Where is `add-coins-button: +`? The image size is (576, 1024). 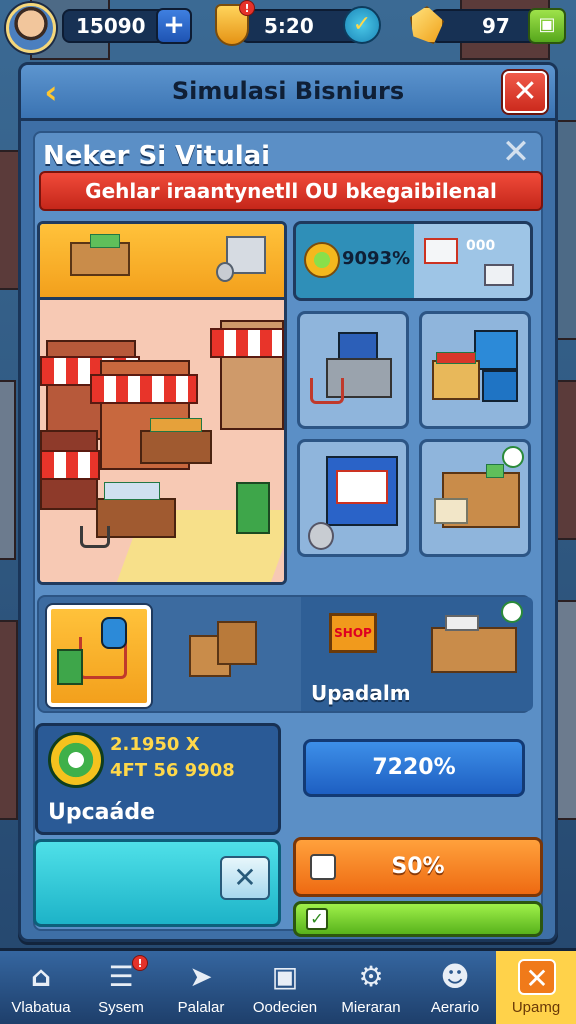 add-coins-button: + is located at coordinates (174, 26).